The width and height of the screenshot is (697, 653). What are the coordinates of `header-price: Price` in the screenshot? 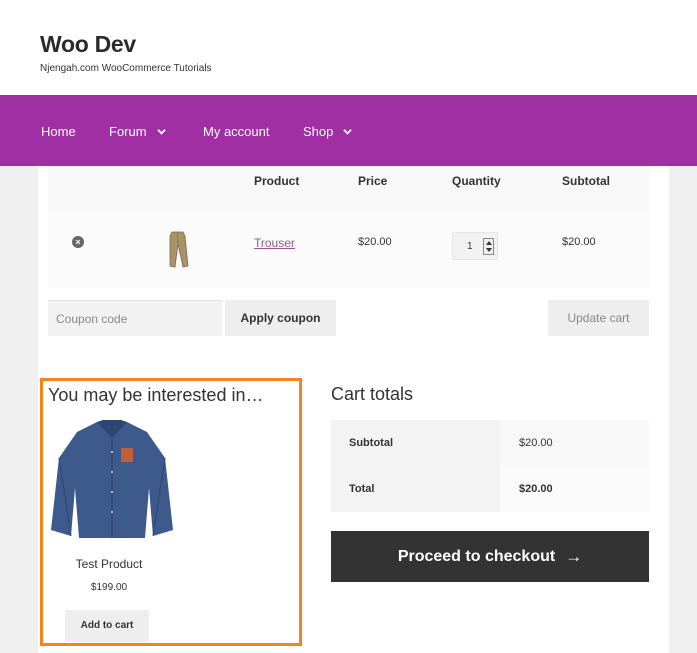 It's located at (373, 181).